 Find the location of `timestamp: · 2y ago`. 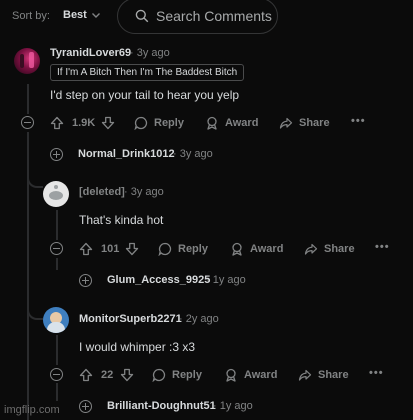

timestamp: · 2y ago is located at coordinates (199, 319).